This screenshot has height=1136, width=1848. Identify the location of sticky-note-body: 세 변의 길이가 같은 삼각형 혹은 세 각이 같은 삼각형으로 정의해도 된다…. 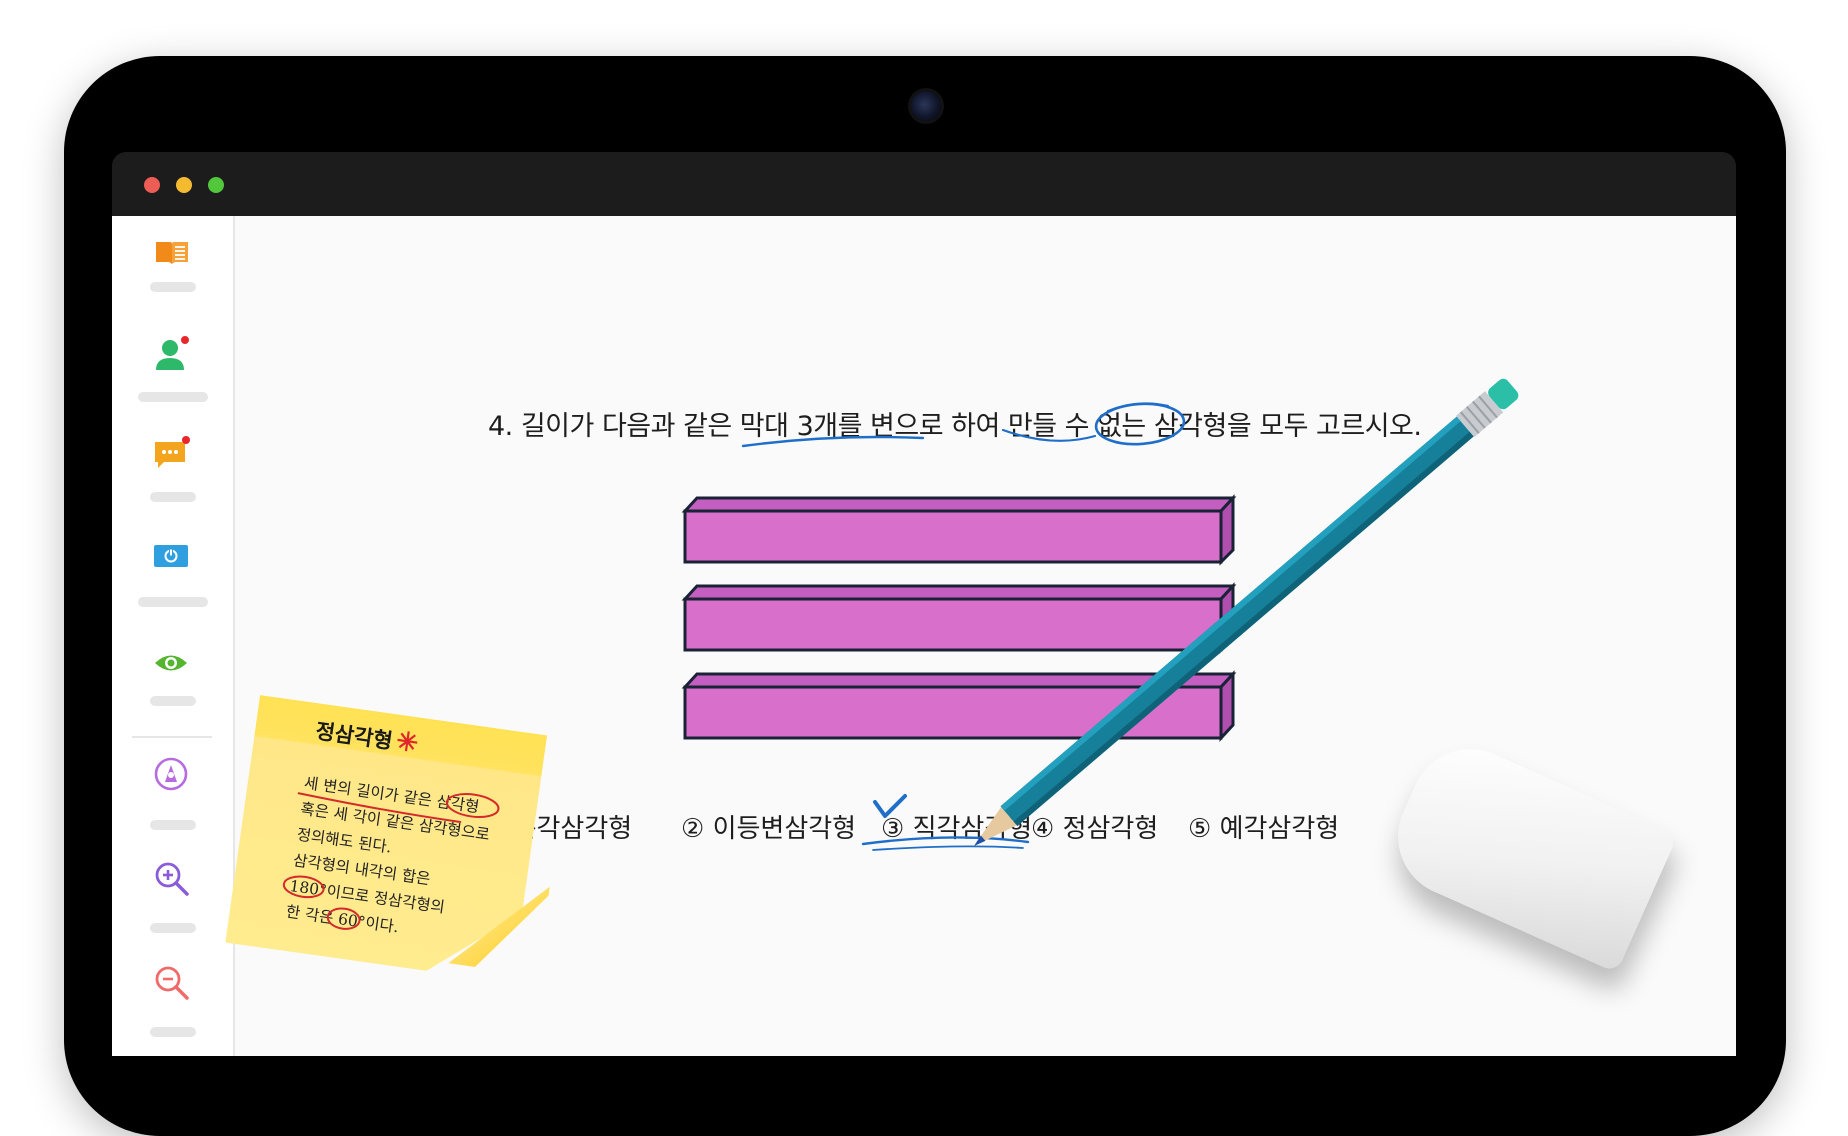
(389, 860).